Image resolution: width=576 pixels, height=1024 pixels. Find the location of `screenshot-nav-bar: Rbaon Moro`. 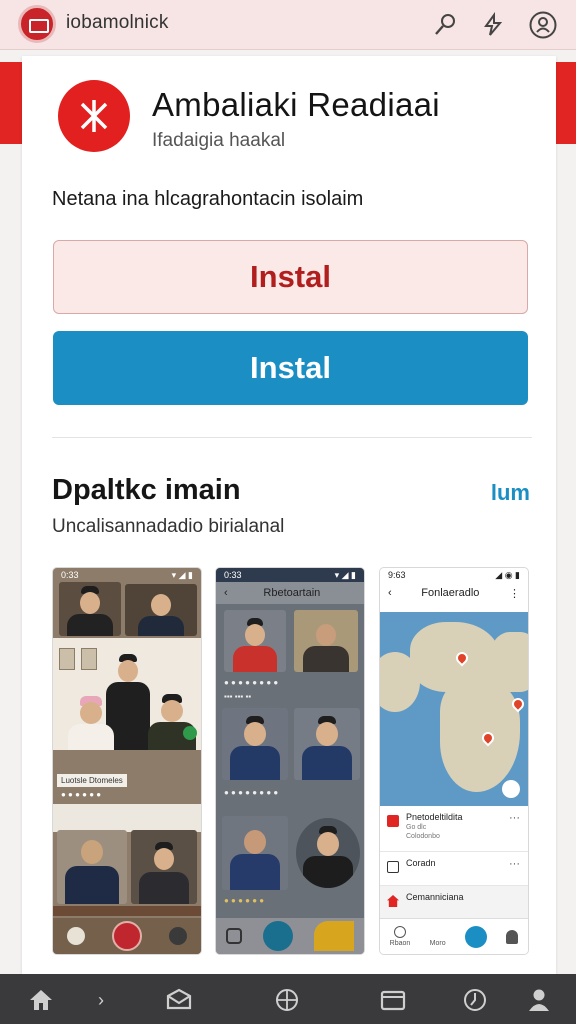

screenshot-nav-bar: Rbaon Moro is located at coordinates (454, 936).